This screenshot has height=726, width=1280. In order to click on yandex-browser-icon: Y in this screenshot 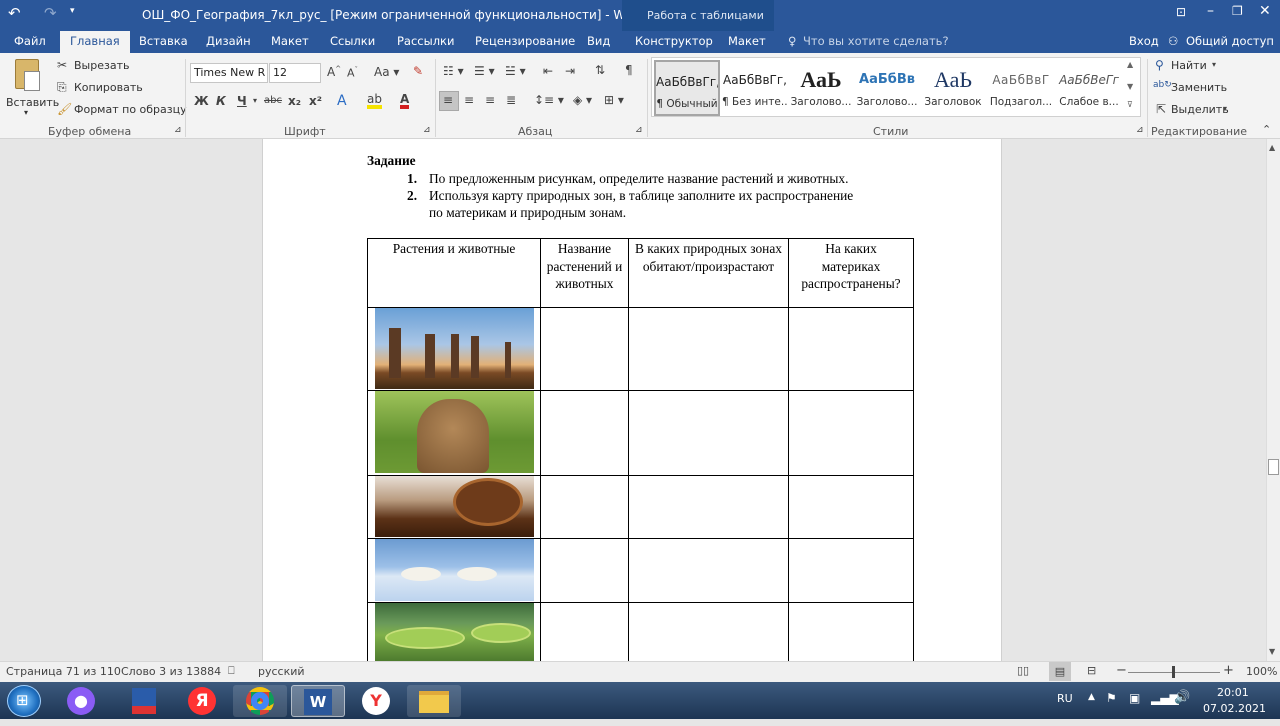, I will do `click(376, 701)`.